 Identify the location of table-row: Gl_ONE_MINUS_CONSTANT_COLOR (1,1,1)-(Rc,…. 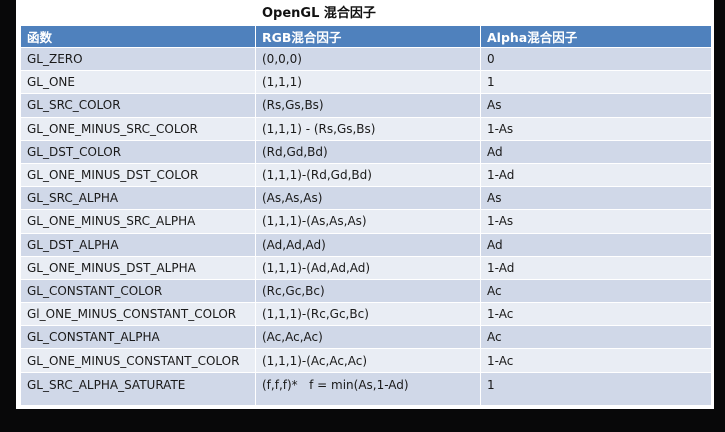
(366, 314).